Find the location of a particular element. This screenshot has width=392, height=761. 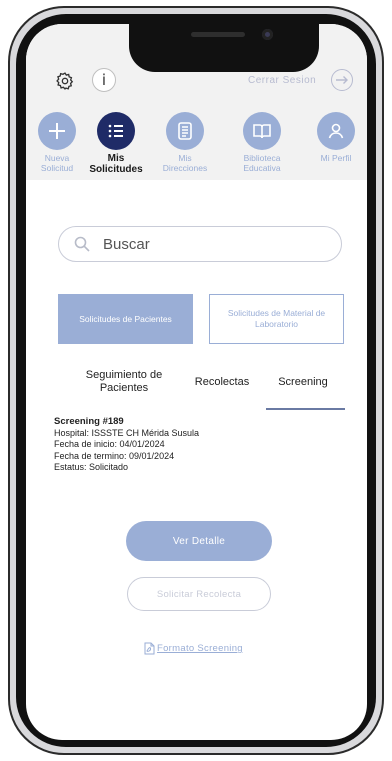

nav-label: Mis Direcciones is located at coordinates (185, 163).